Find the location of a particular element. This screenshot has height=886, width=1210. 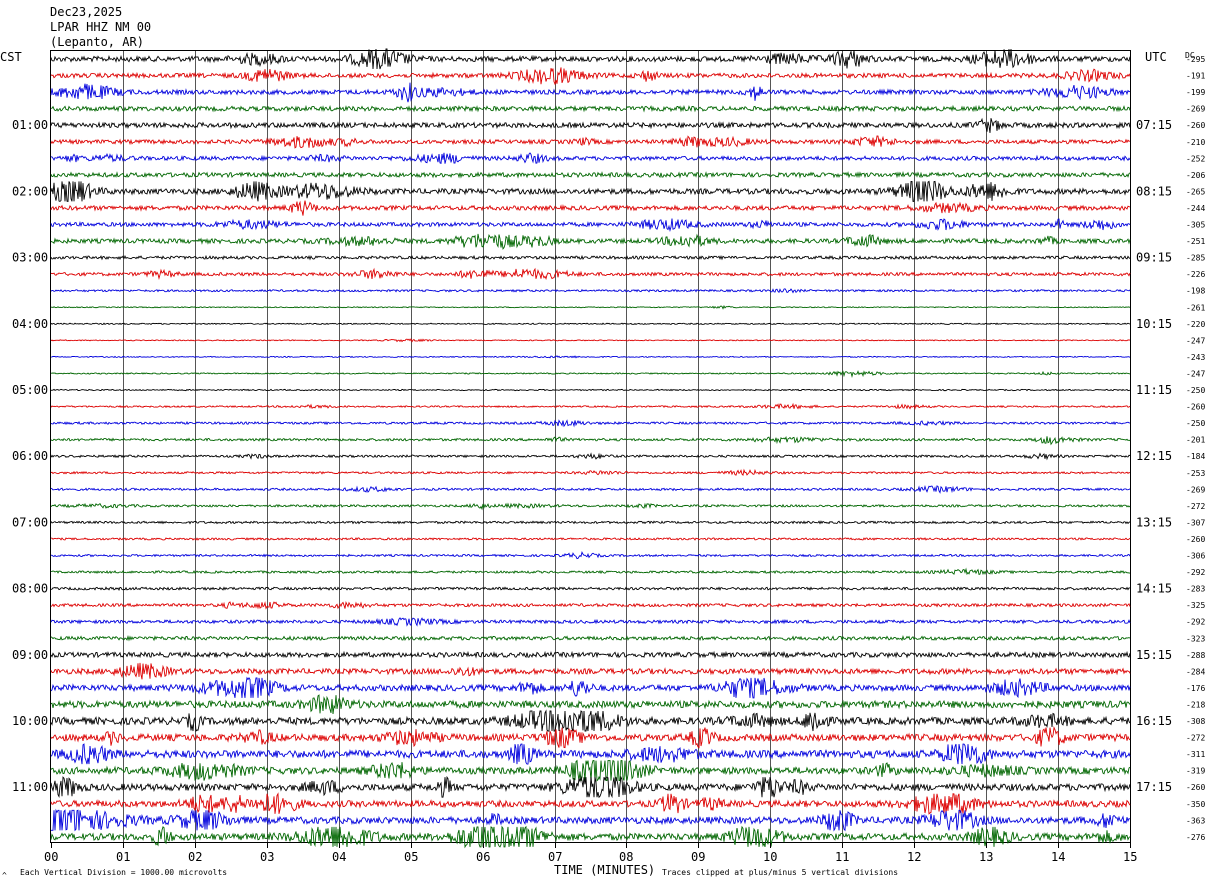

dc-offset-label: -243 is located at coordinates (1195, 357).